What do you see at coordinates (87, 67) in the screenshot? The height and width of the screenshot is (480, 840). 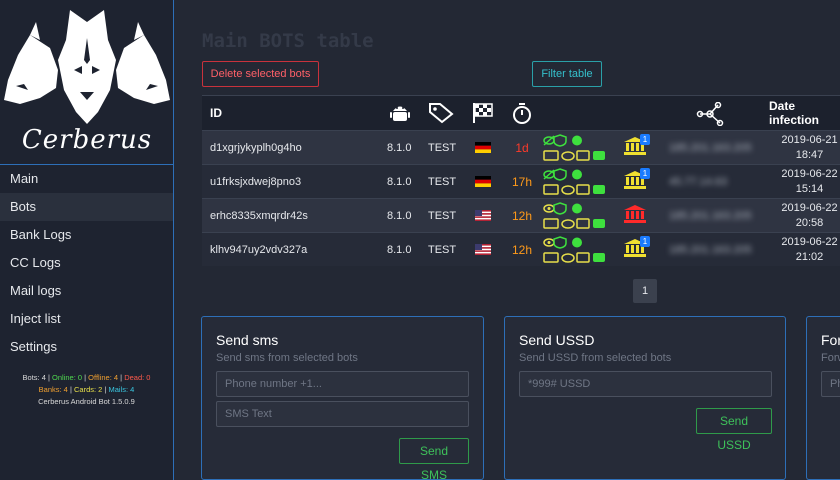 I see `wolf-heads-icon` at bounding box center [87, 67].